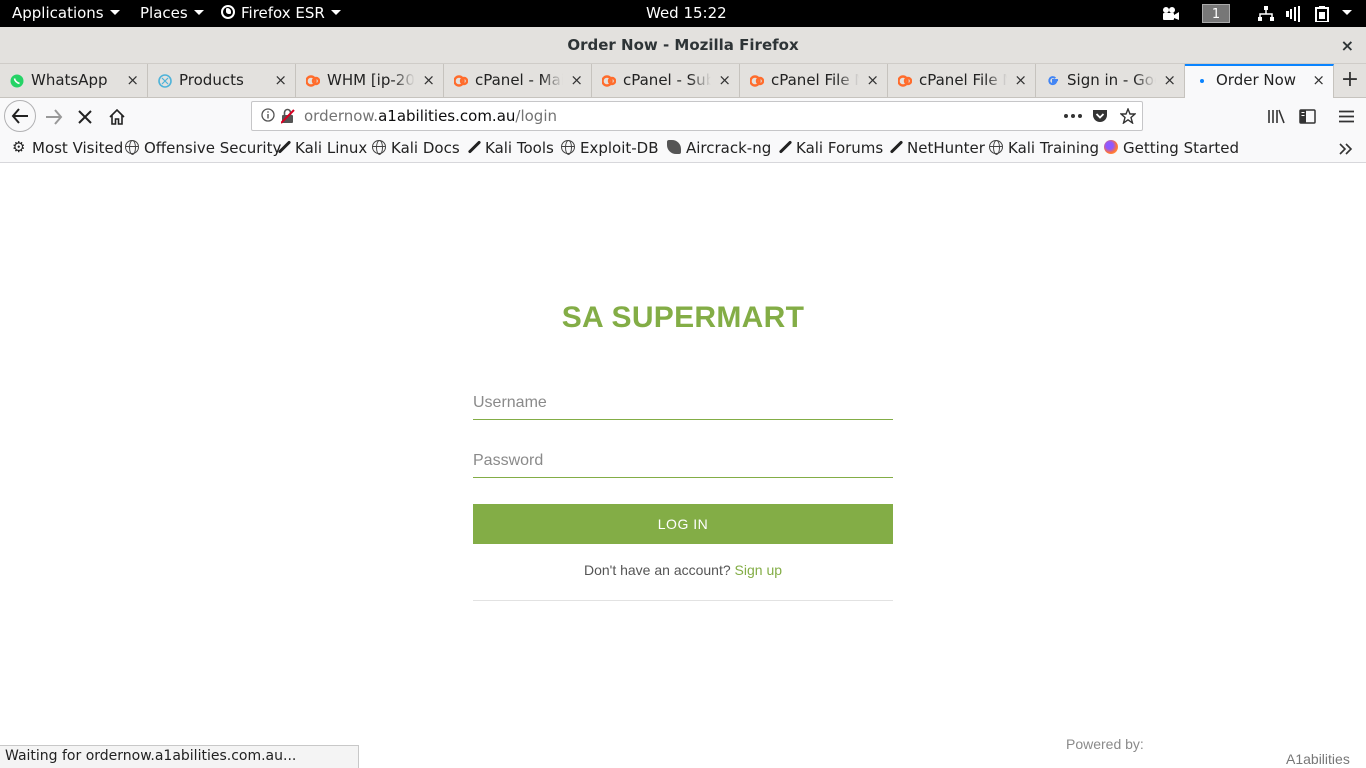 The image size is (1366, 768). I want to click on bookmark-exploit-db: Exploit-DB, so click(610, 148).